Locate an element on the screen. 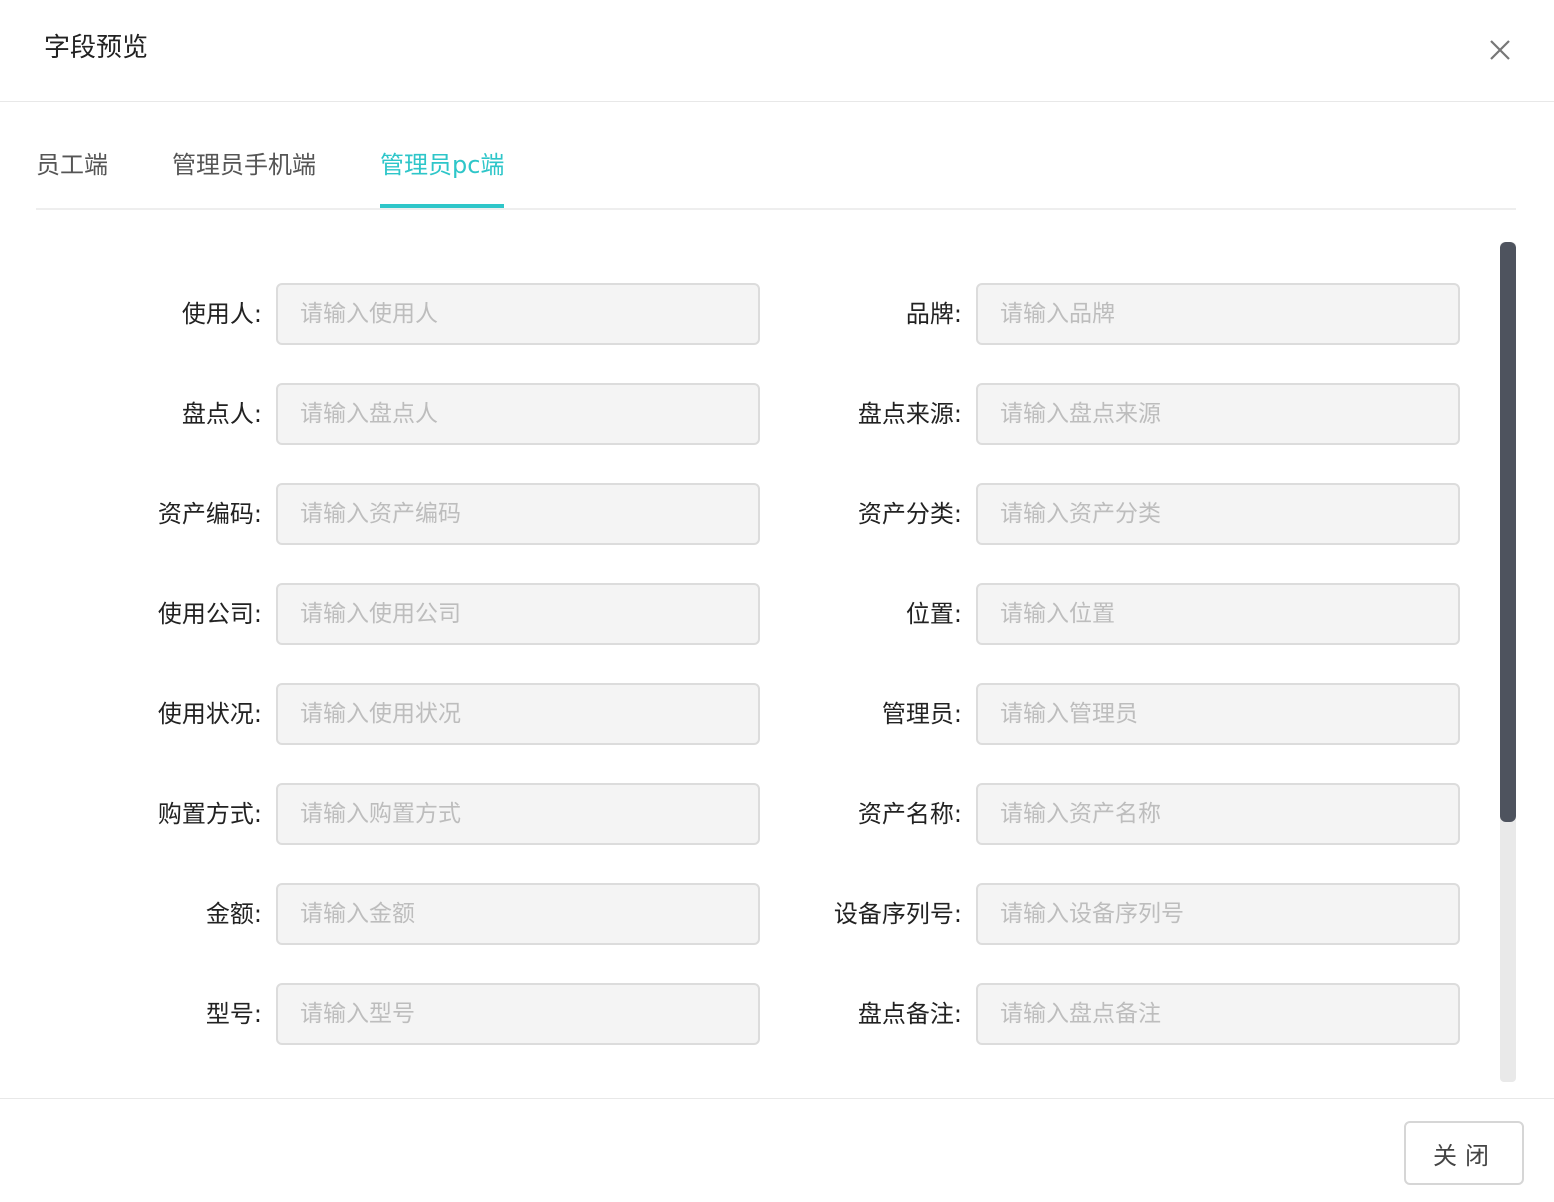  dialog-header: 字段预览 is located at coordinates (777, 51).